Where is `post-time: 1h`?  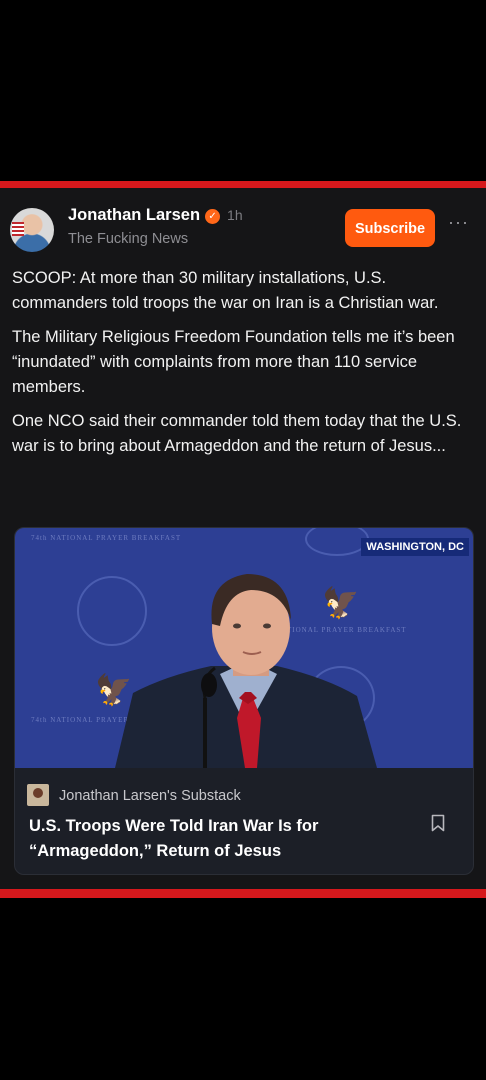
post-time: 1h is located at coordinates (235, 215).